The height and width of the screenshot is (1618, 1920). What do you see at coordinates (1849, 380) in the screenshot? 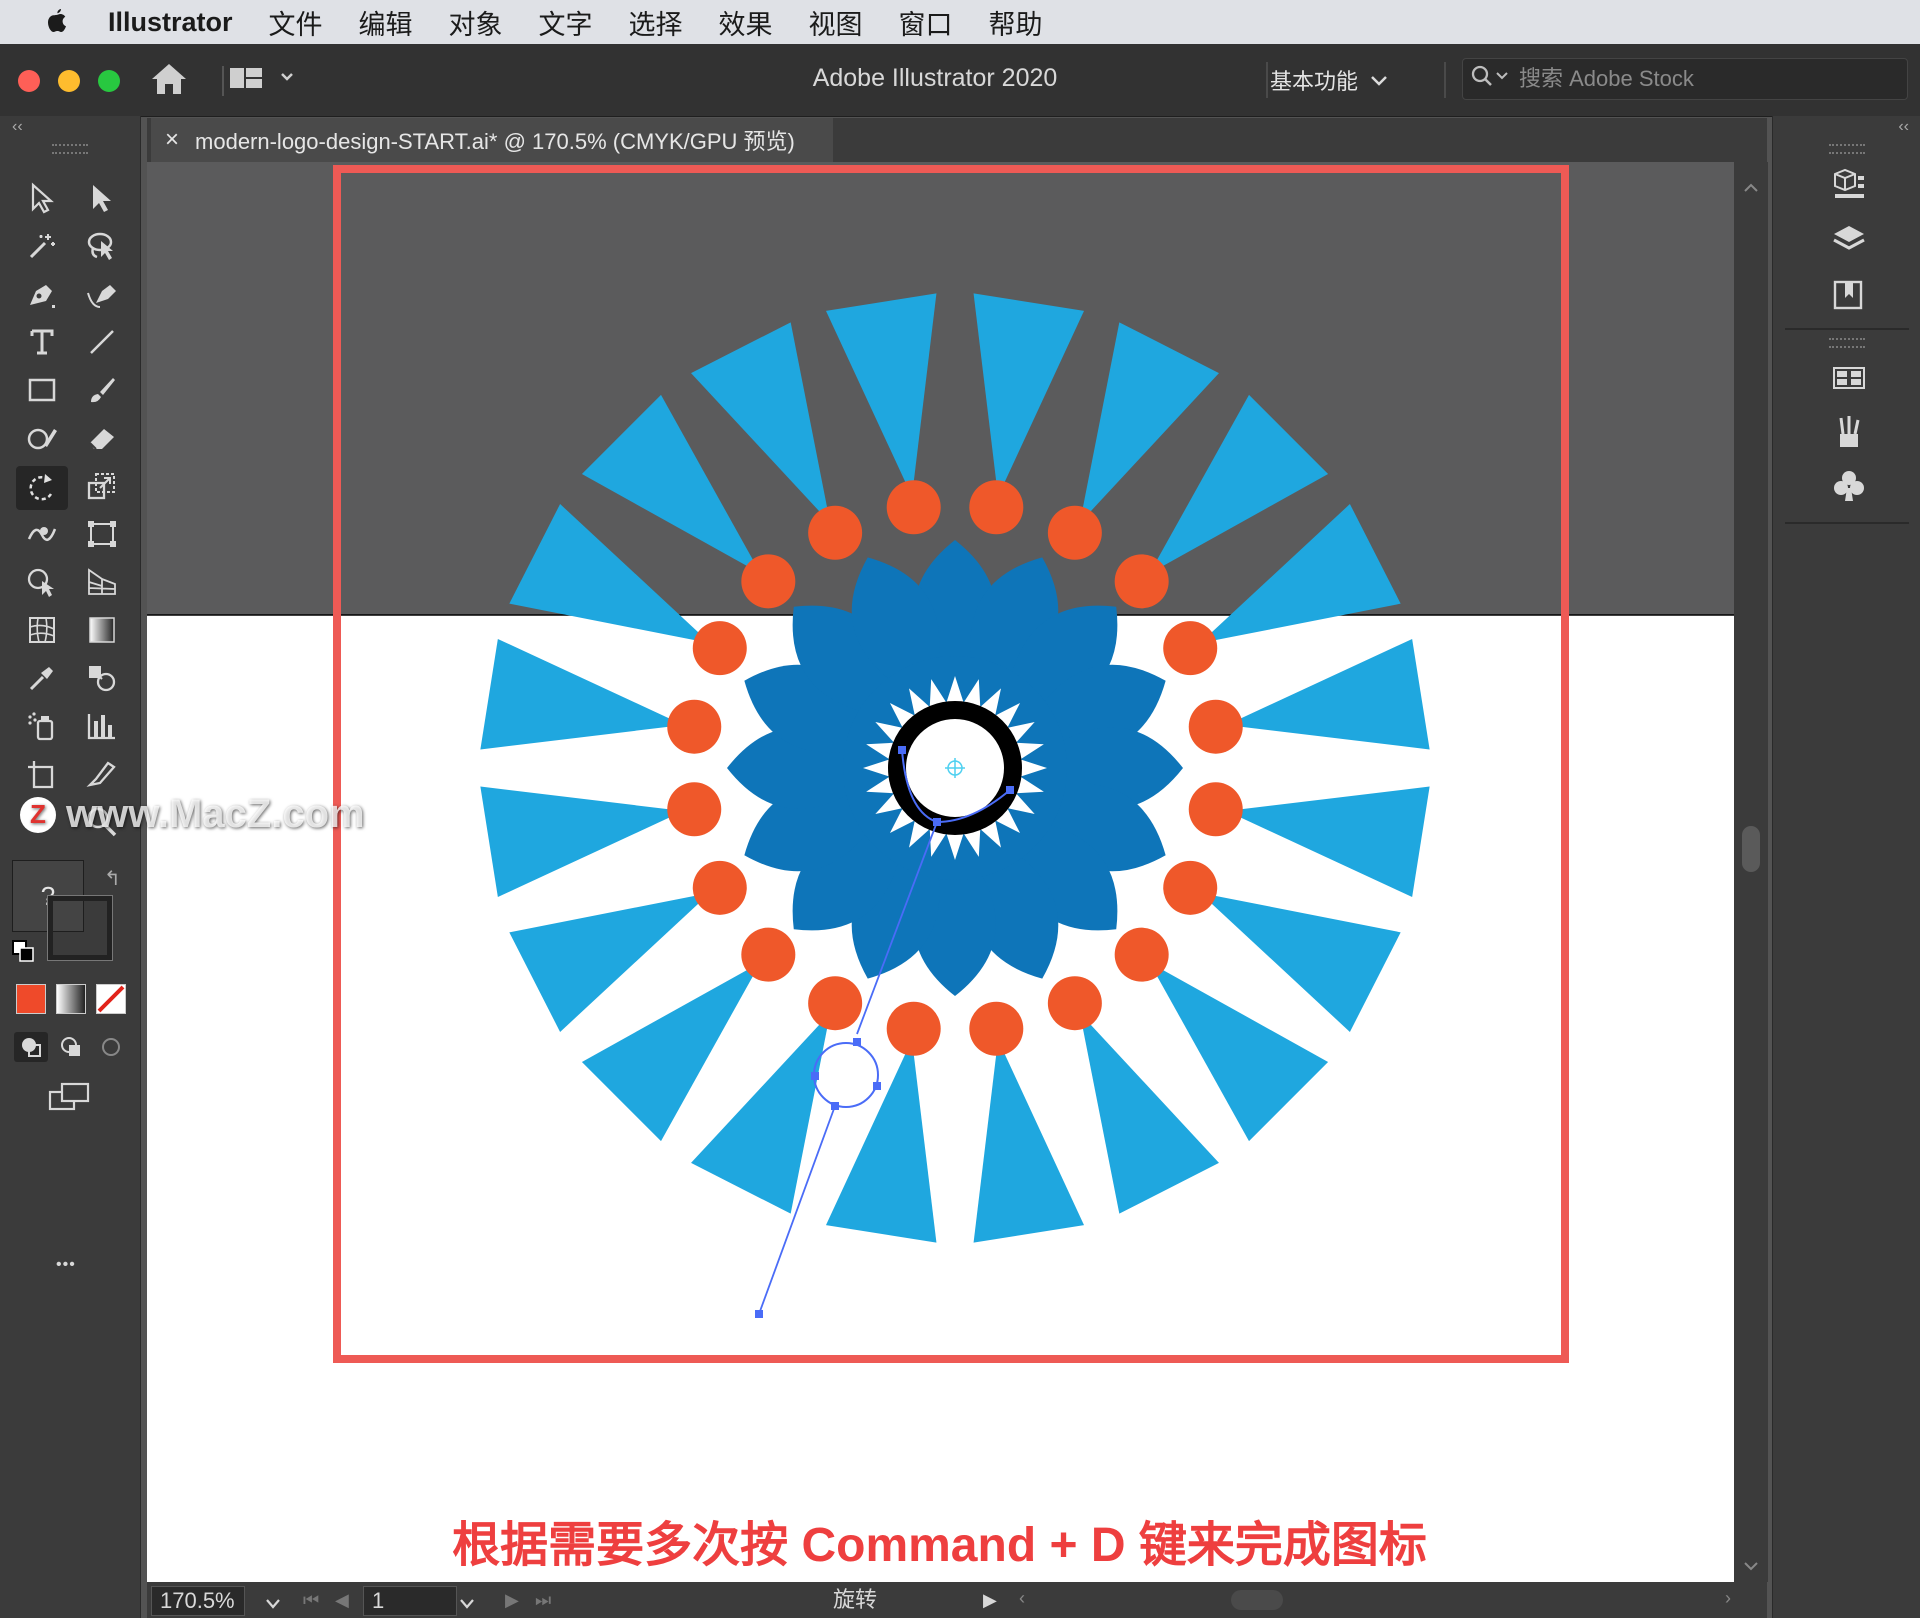
I see `swatches-panel-icon` at bounding box center [1849, 380].